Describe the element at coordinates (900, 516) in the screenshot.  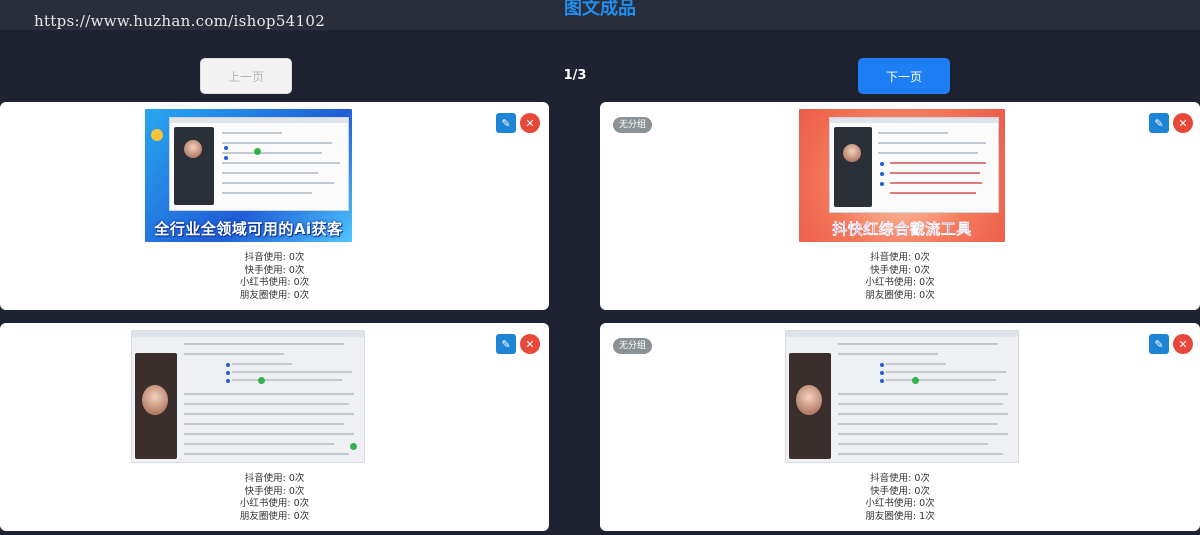
I see `stat-moments: 朋友圈使用: 1次` at that location.